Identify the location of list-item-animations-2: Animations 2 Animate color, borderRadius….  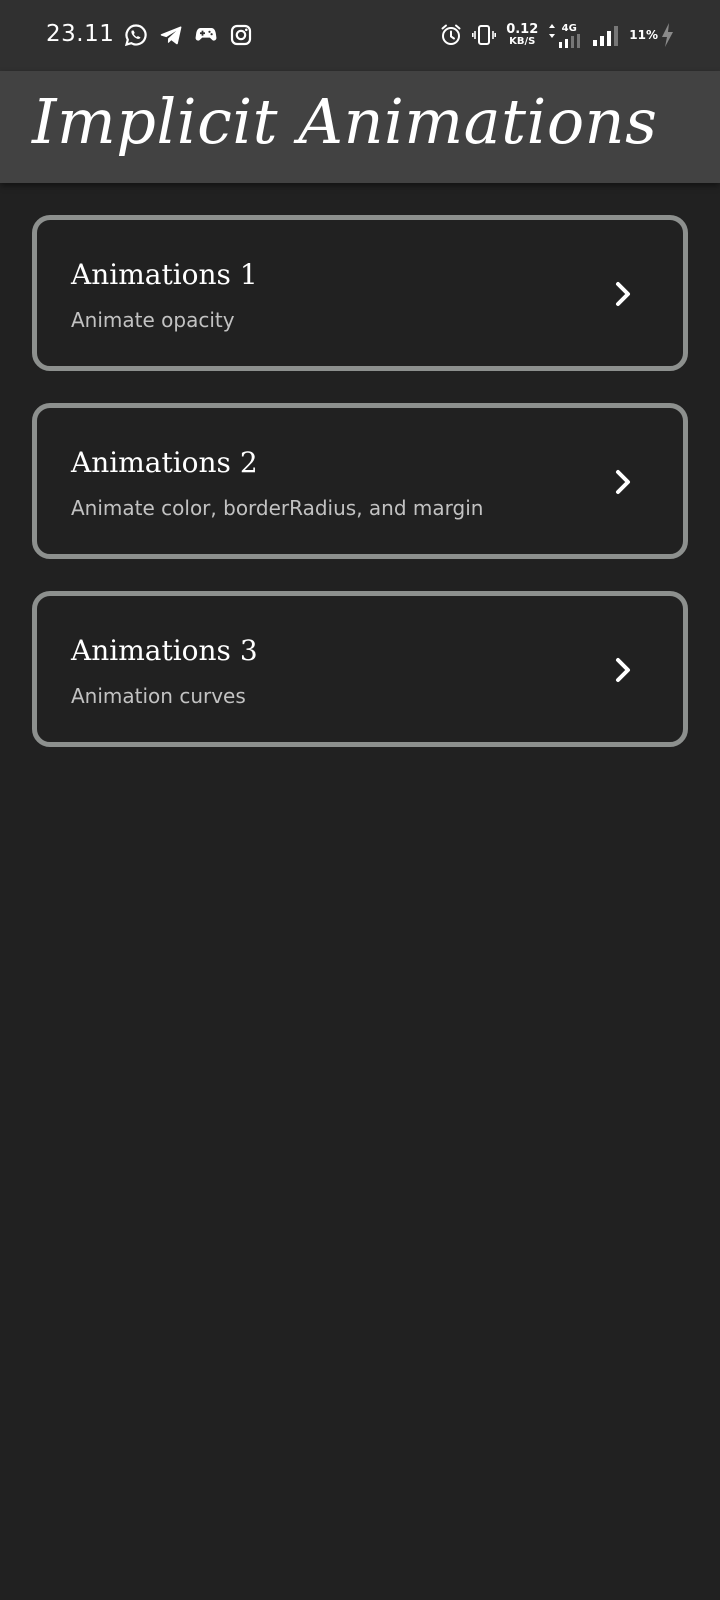
(360, 481).